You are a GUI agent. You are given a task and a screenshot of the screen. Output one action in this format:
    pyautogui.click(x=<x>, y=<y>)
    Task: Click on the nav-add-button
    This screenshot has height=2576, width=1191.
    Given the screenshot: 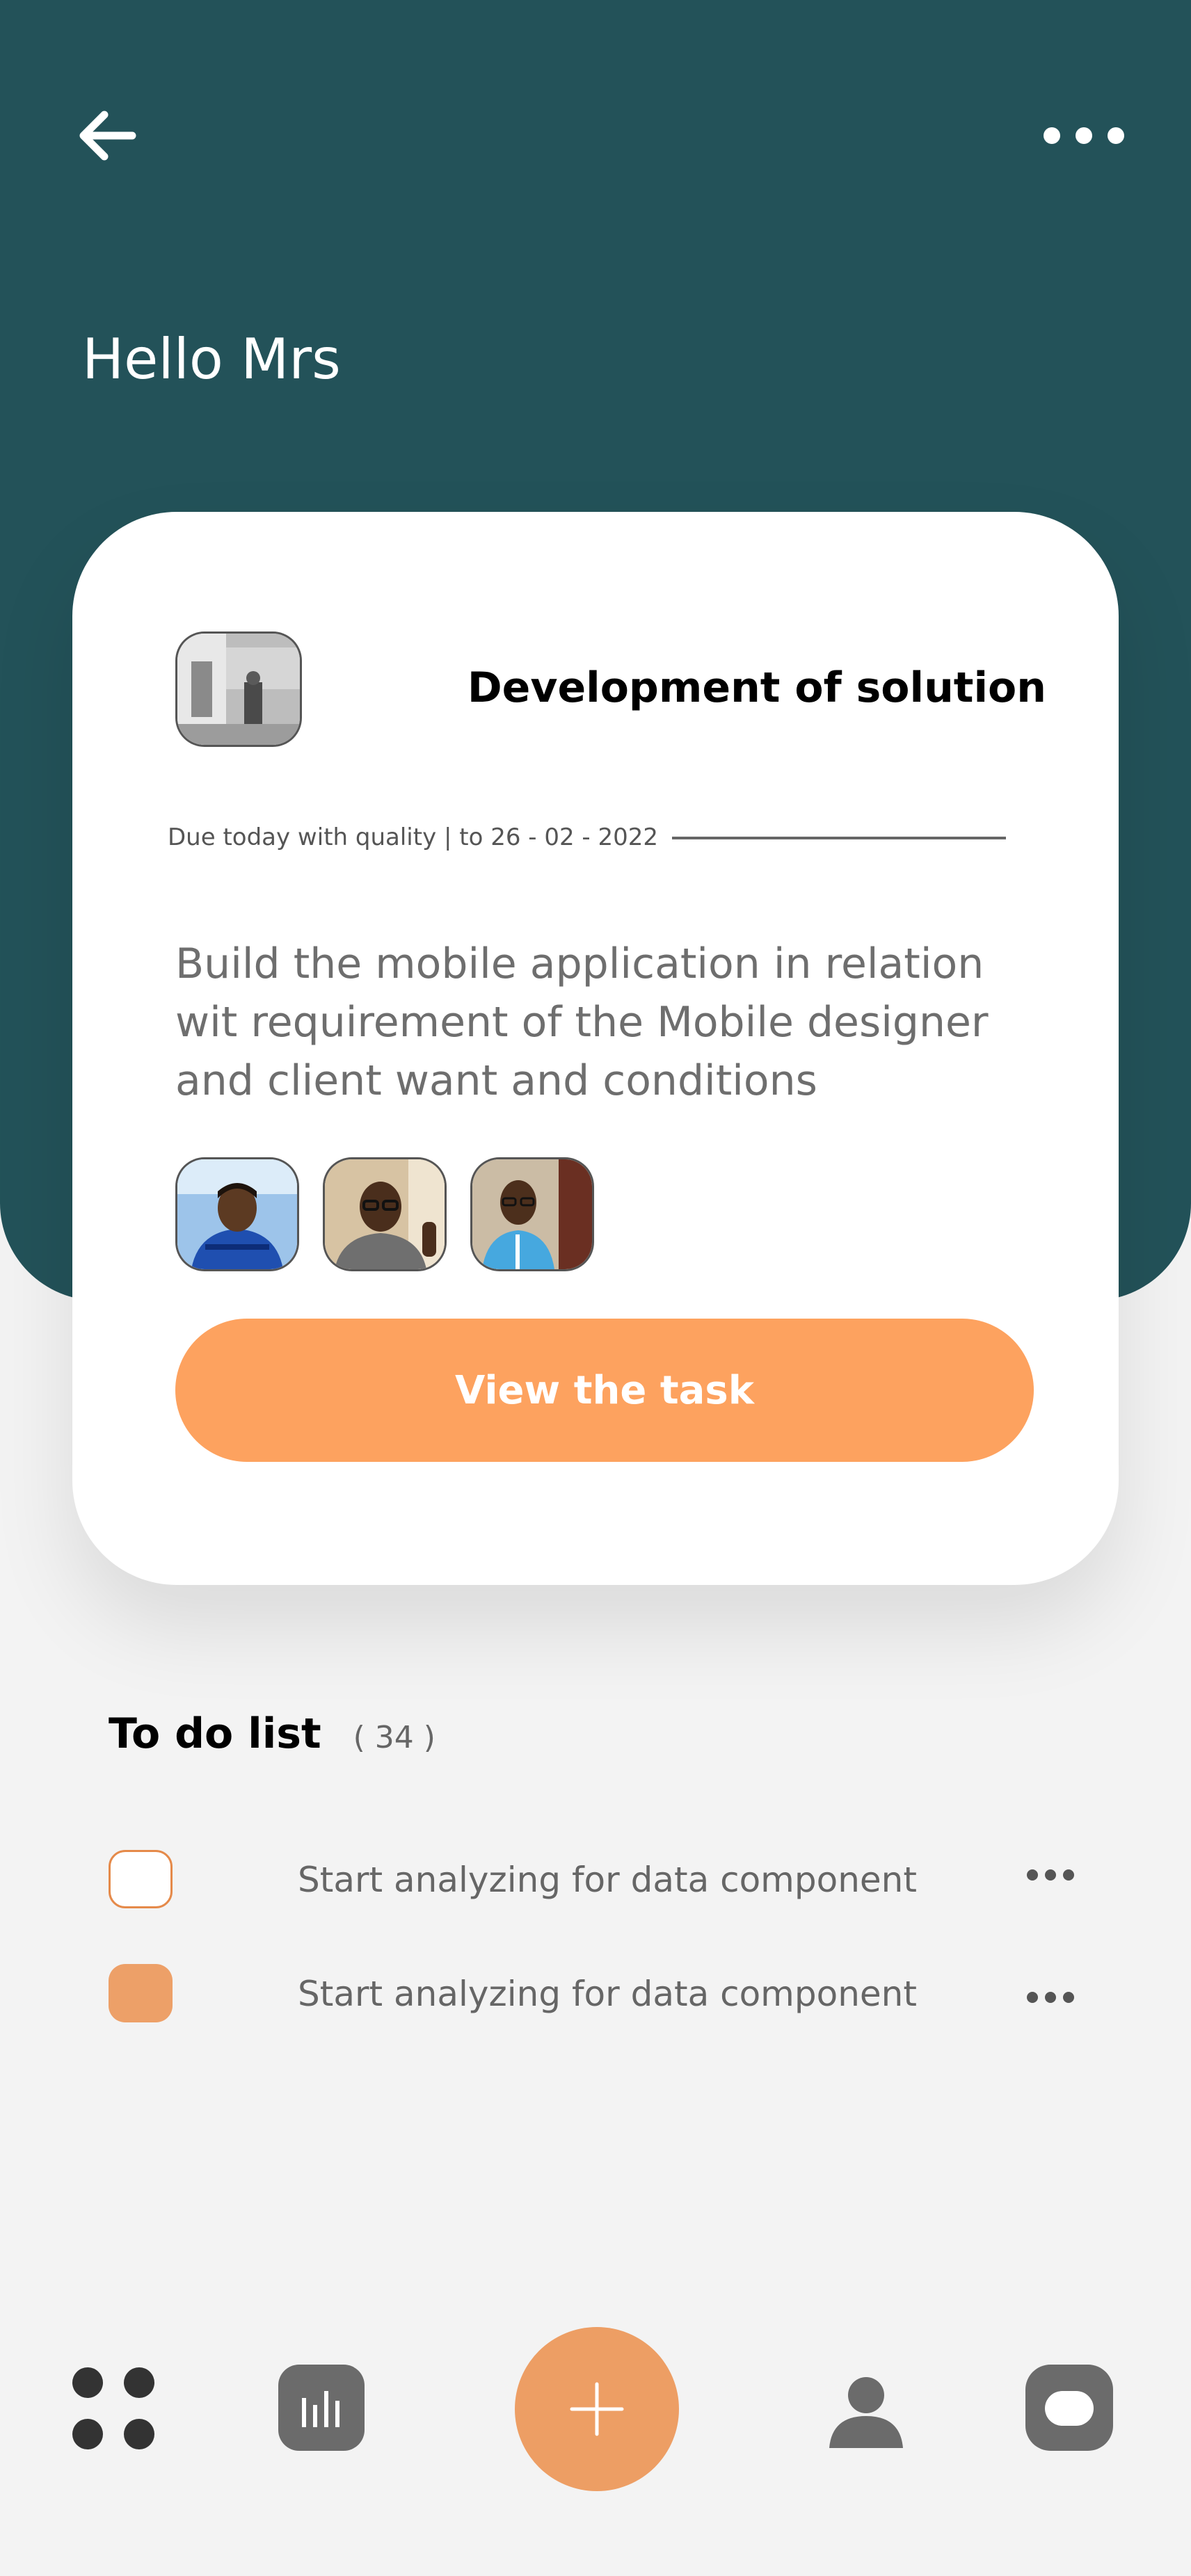 What is the action you would take?
    pyautogui.click(x=597, y=2409)
    